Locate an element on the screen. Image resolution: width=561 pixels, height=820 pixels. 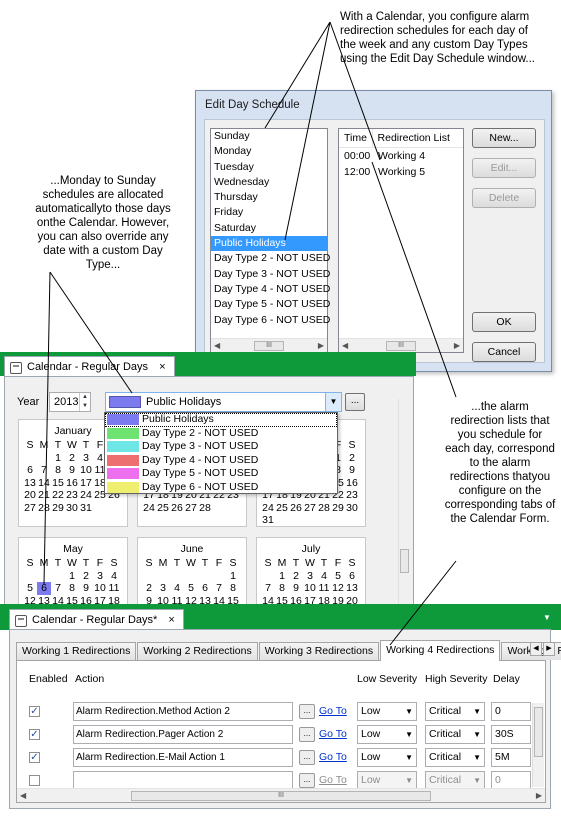
day-type-option: Day Type 2 - NOT USED is located at coordinates (221, 434).